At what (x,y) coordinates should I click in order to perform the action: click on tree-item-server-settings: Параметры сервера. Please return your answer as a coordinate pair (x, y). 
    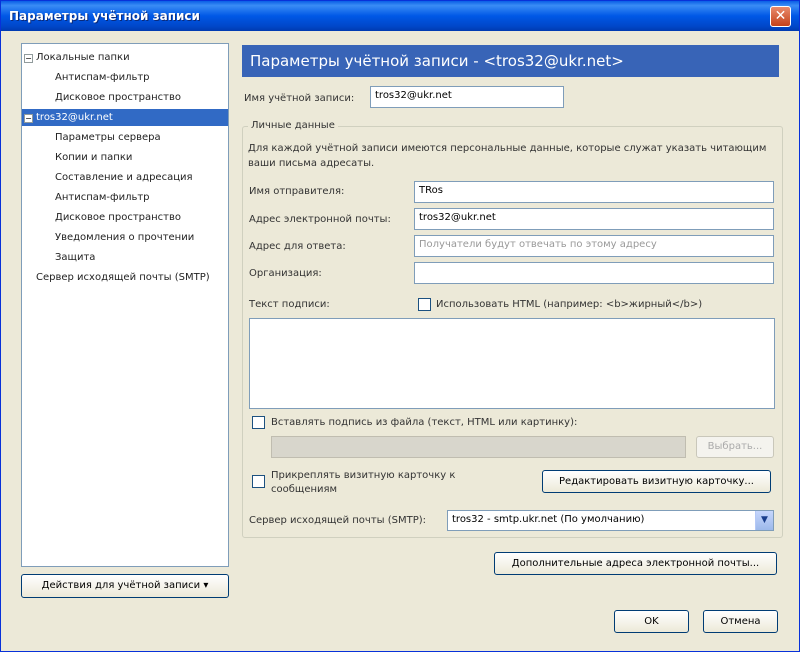
    Looking at the image, I should click on (108, 137).